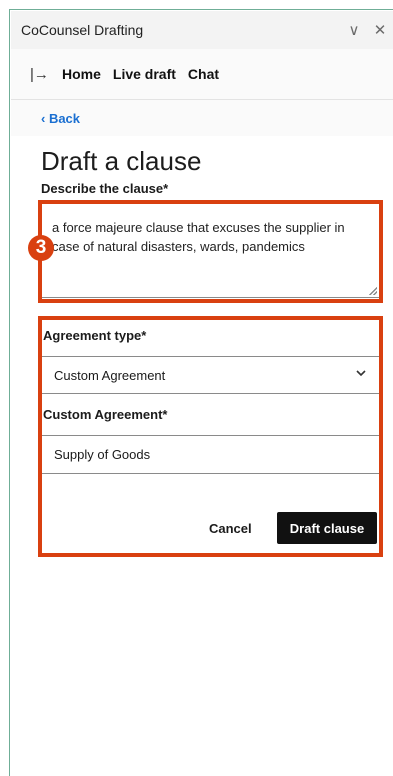 The height and width of the screenshot is (776, 393). What do you see at coordinates (380, 30) in the screenshot?
I see `close-icon: ✕` at bounding box center [380, 30].